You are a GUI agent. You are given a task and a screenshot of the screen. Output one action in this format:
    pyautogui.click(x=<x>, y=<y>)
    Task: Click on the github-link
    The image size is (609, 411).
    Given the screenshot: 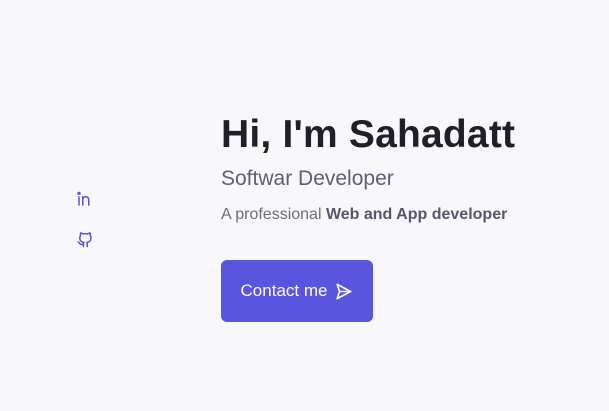 What is the action you would take?
    pyautogui.click(x=85, y=239)
    